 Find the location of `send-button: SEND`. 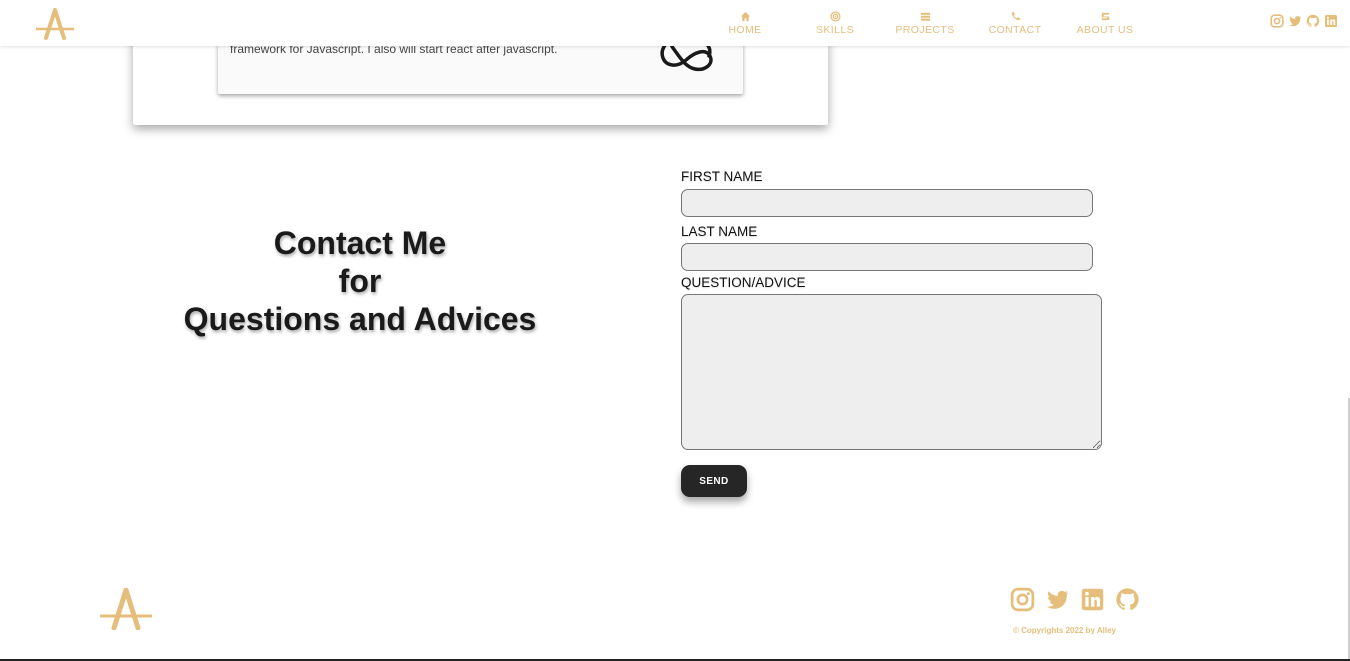

send-button: SEND is located at coordinates (714, 481).